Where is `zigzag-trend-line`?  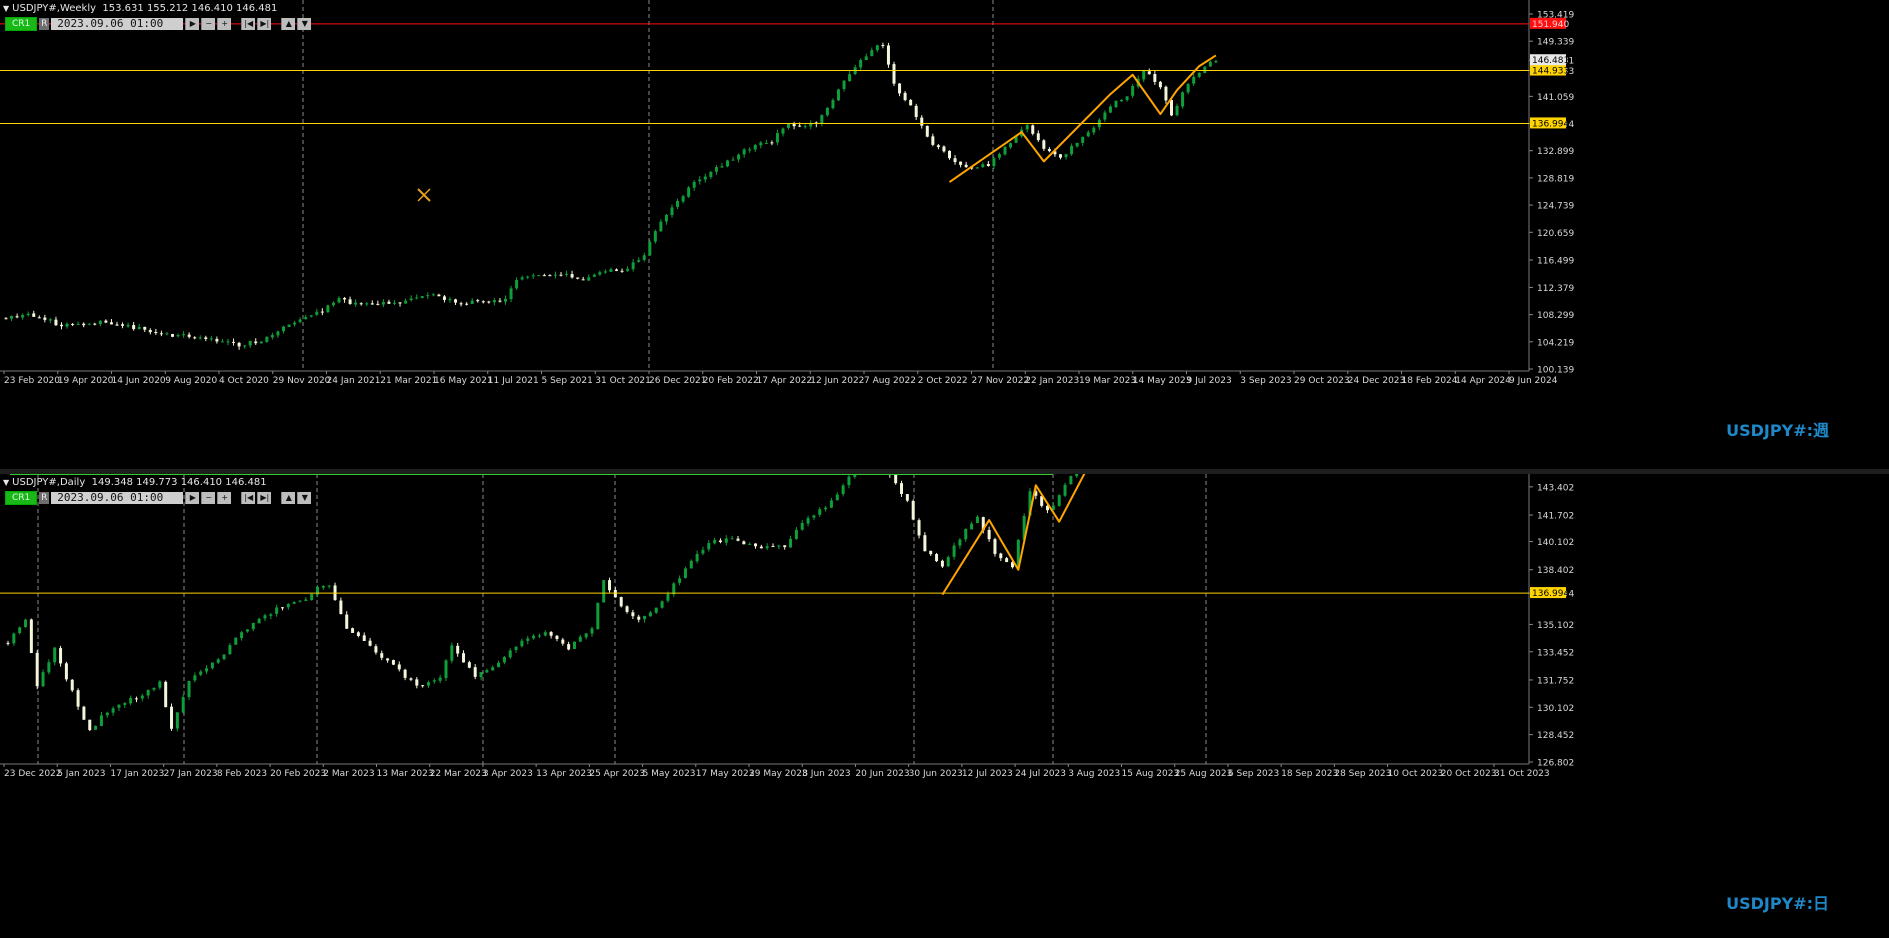
zigzag-trend-line is located at coordinates (1013, 535).